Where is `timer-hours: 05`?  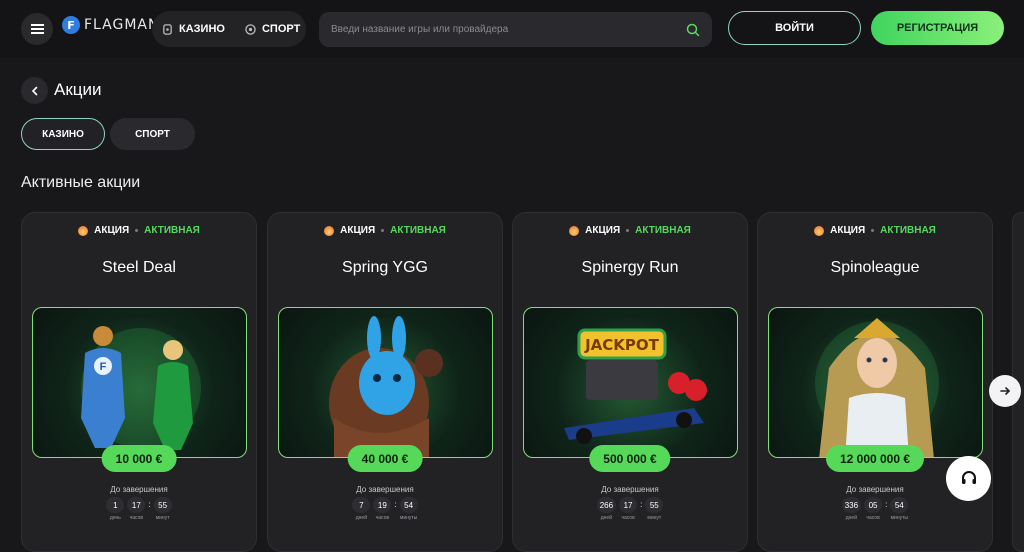 timer-hours: 05 is located at coordinates (873, 505).